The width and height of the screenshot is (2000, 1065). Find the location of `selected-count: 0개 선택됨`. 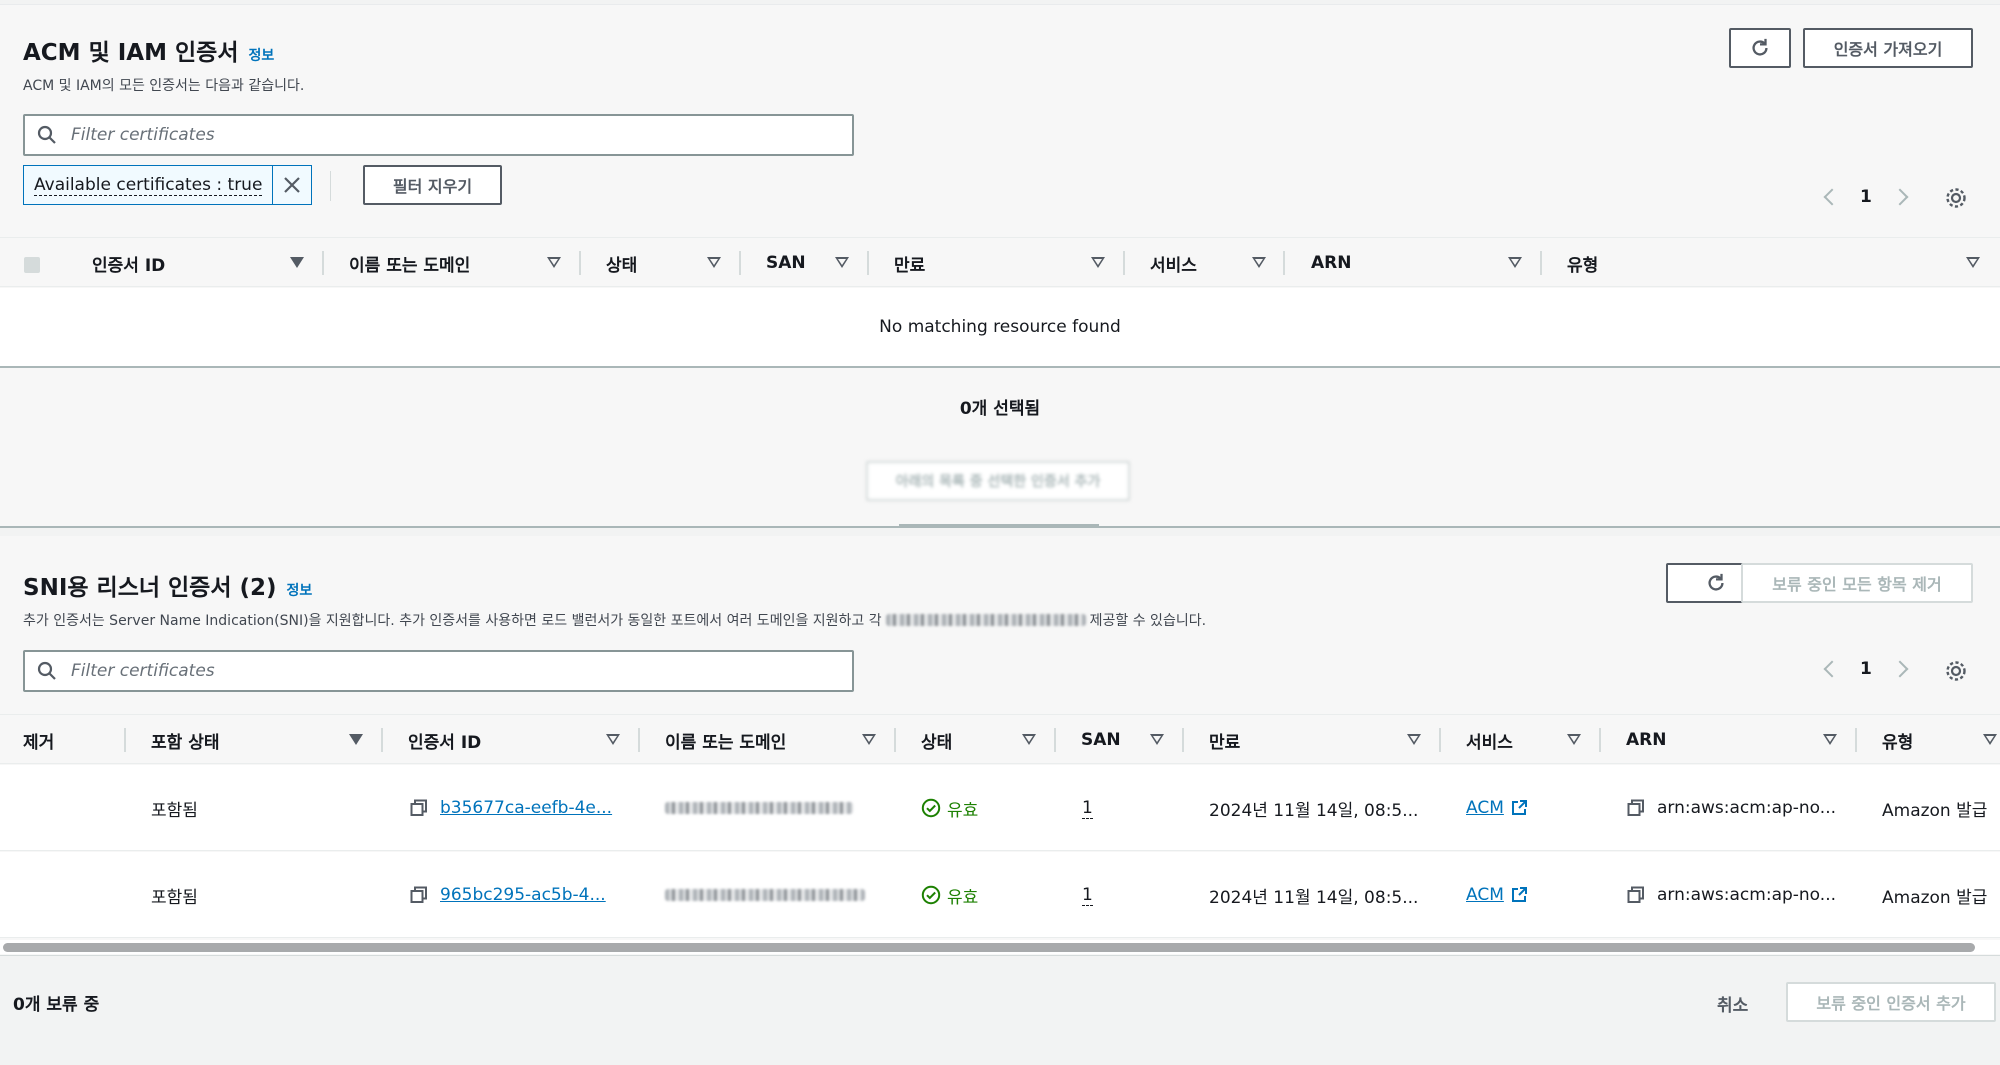

selected-count: 0개 선택됨 is located at coordinates (1000, 409).